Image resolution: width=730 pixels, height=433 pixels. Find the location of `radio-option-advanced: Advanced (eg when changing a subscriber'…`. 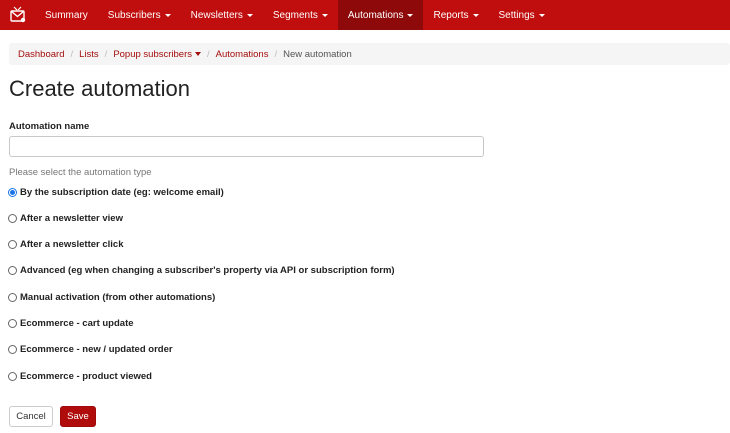

radio-option-advanced: Advanced (eg when changing a subscriber'… is located at coordinates (201, 270).